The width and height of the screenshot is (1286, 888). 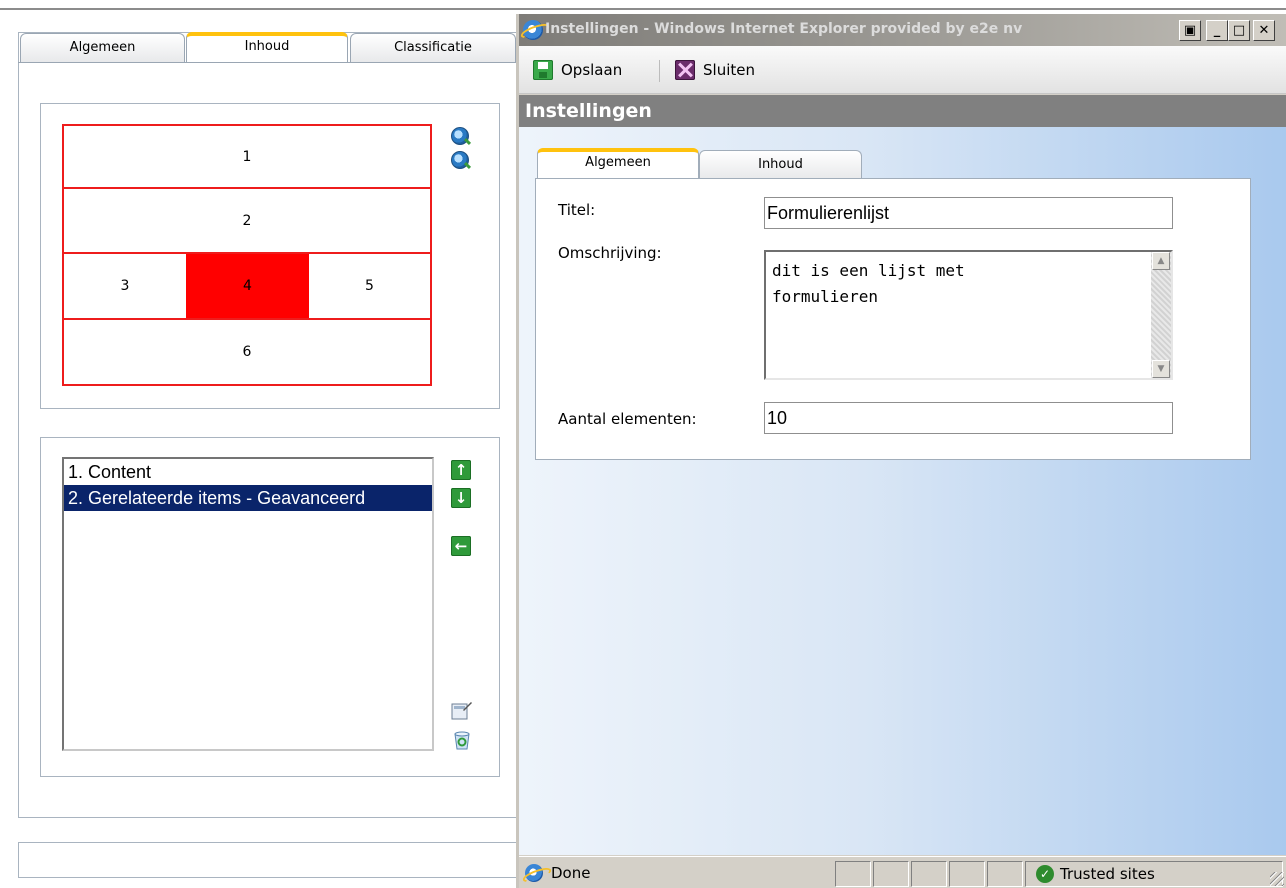 I want to click on scroll-up-icon: ▲, so click(x=1161, y=261).